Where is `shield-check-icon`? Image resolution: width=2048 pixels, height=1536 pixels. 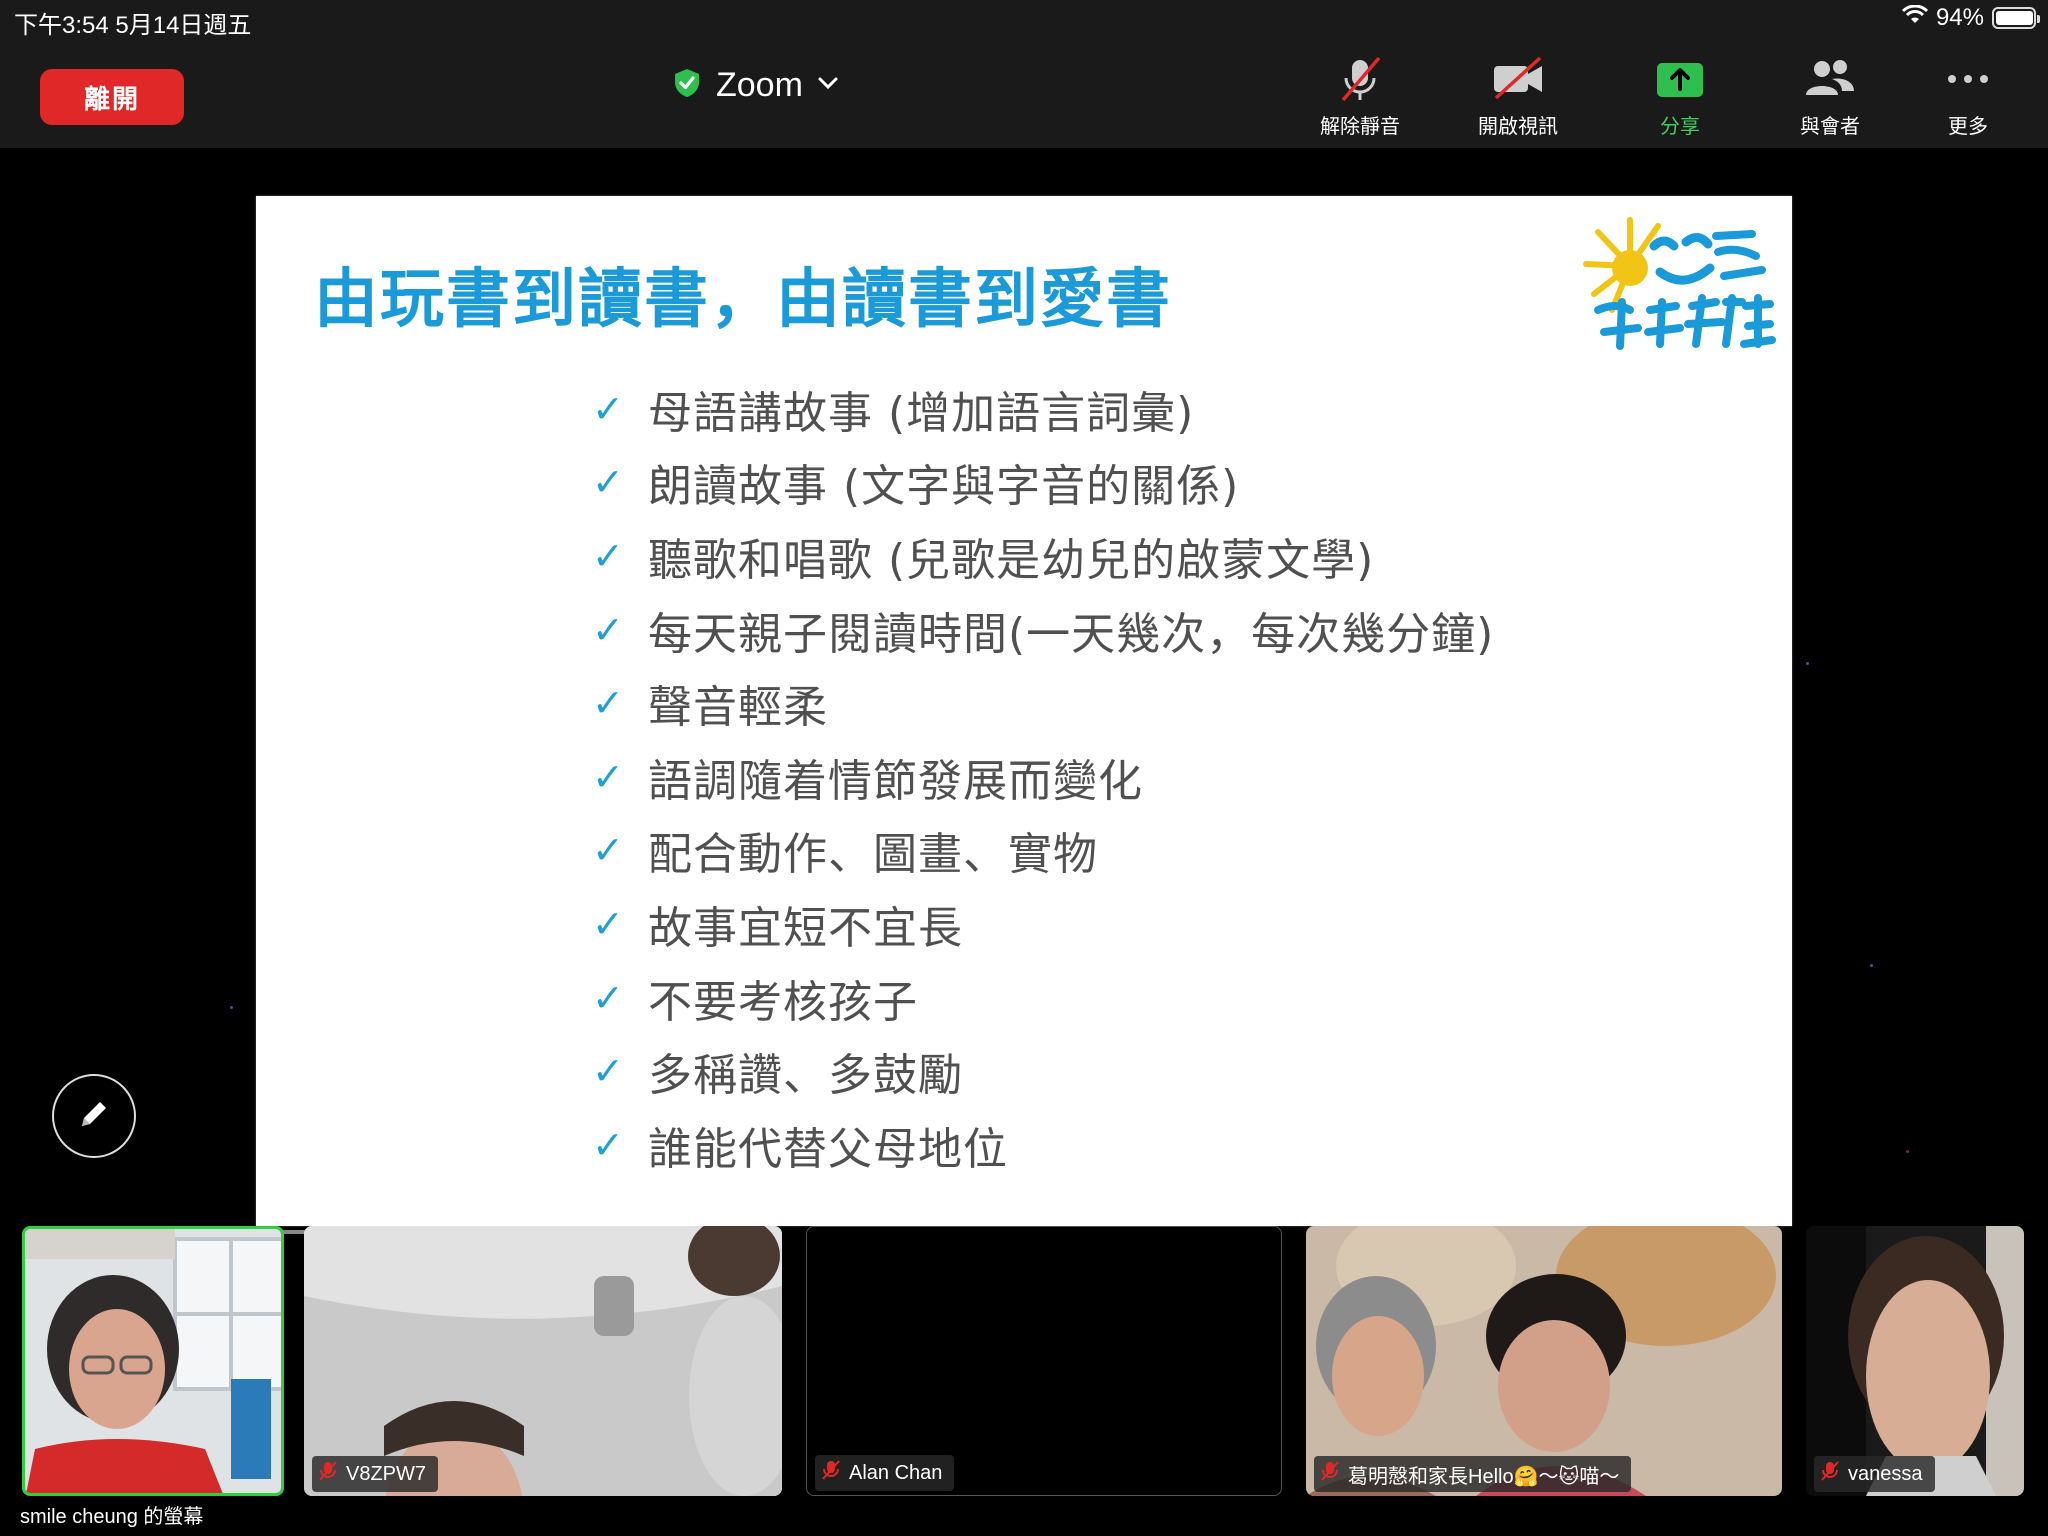 shield-check-icon is located at coordinates (687, 85).